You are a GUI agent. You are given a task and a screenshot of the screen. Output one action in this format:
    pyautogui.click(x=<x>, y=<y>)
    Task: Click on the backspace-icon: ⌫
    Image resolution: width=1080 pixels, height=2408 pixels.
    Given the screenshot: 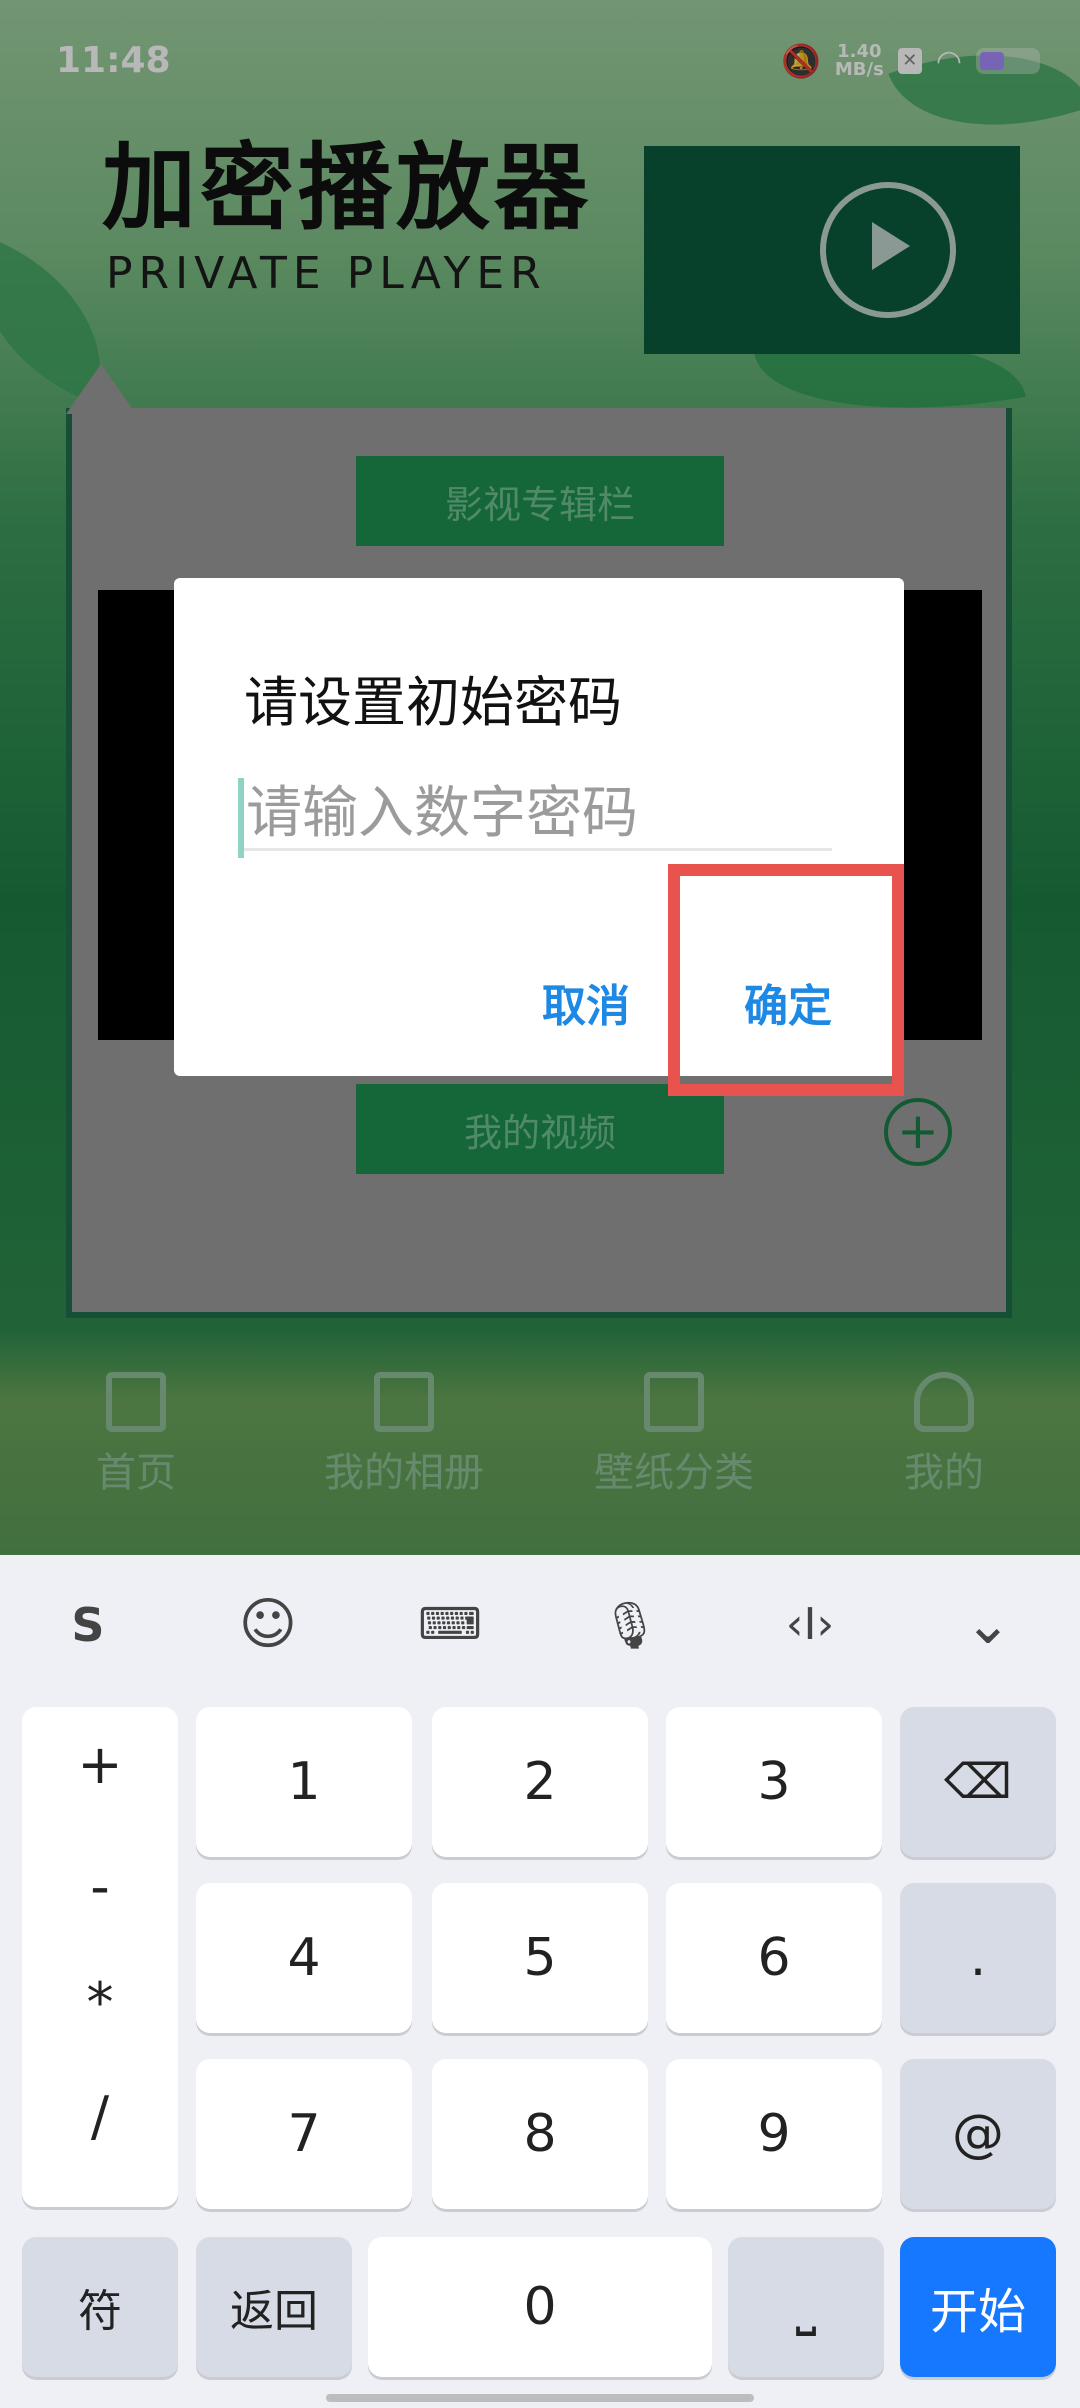 What is the action you would take?
    pyautogui.click(x=978, y=1782)
    